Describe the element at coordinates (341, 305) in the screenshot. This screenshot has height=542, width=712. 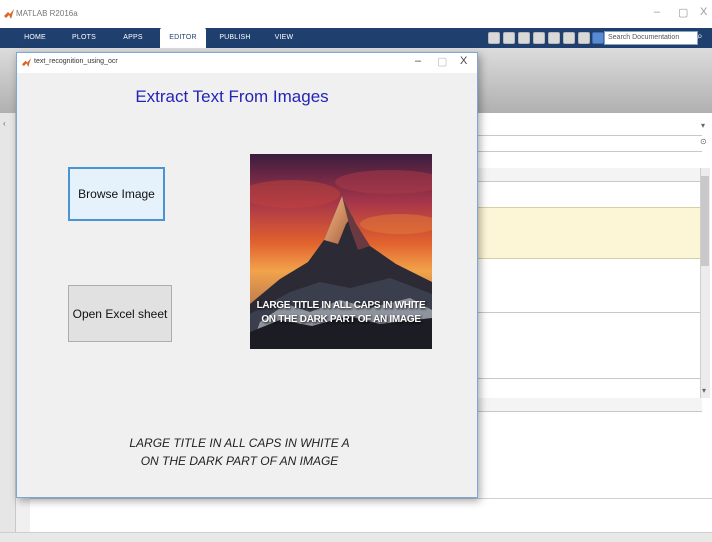
I see `image-caption-line-1: LARGE TITLE IN ALL CAPS IN WHITE` at that location.